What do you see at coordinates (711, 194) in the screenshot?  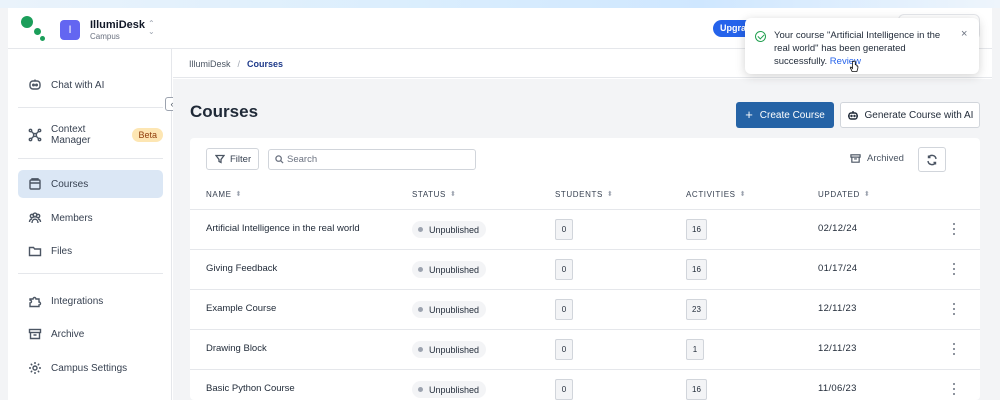 I see `column-header-label: ACTIVITIES` at bounding box center [711, 194].